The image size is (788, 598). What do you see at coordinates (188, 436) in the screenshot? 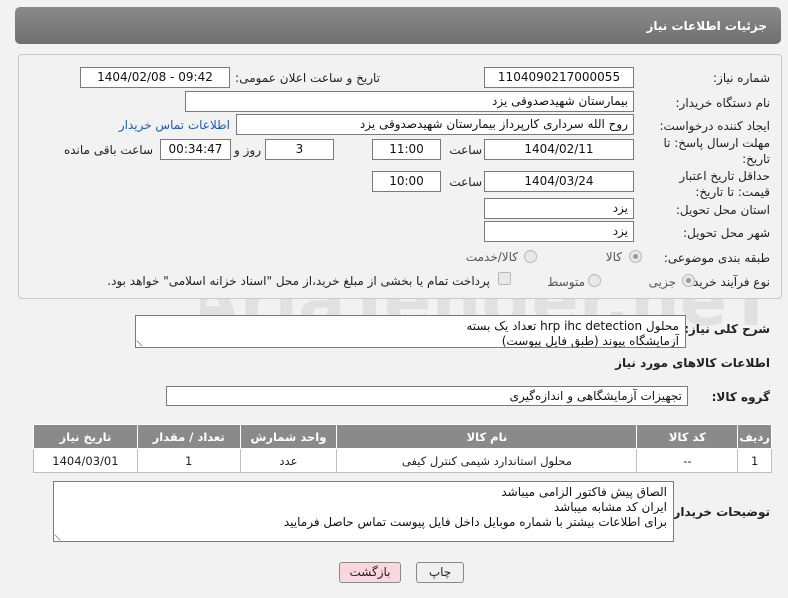
I see `col-quantity: تعداد / مقدار` at bounding box center [188, 436].